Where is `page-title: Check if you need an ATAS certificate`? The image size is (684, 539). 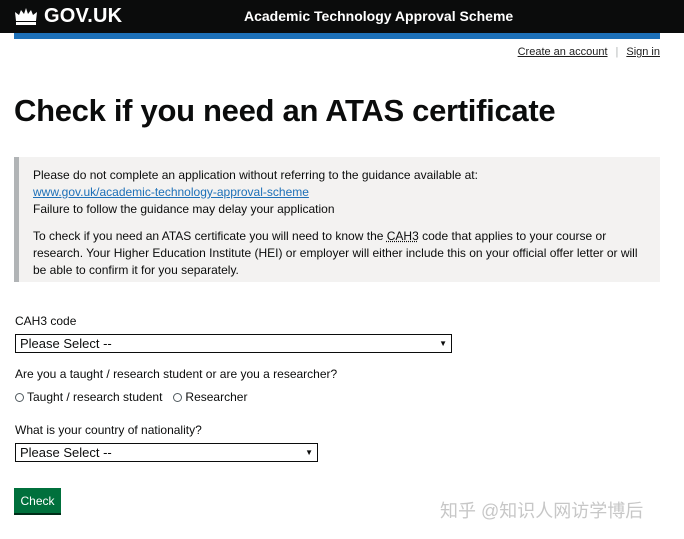
page-title: Check if you need an ATAS certificate is located at coordinates (285, 110).